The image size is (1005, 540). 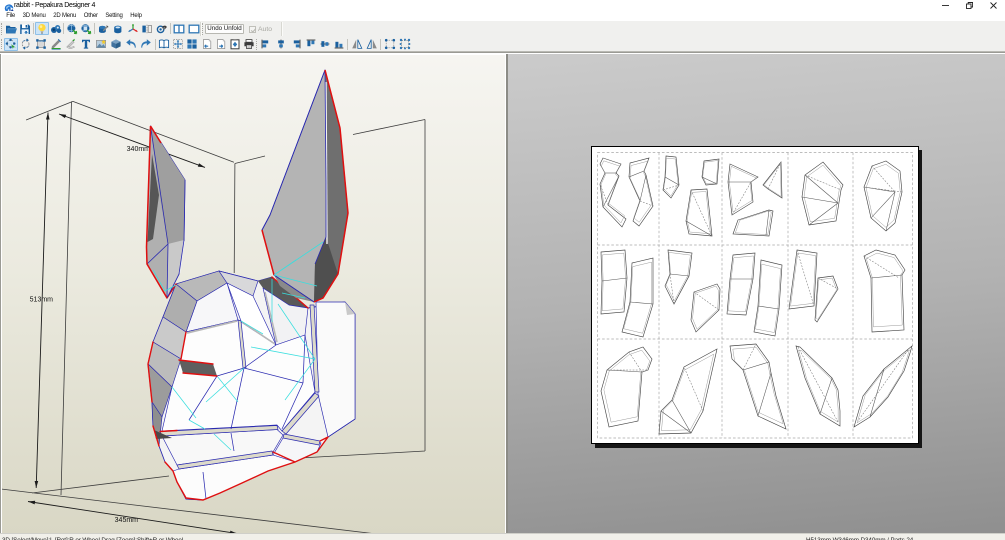 I want to click on align-middle-icon, so click(x=325, y=44).